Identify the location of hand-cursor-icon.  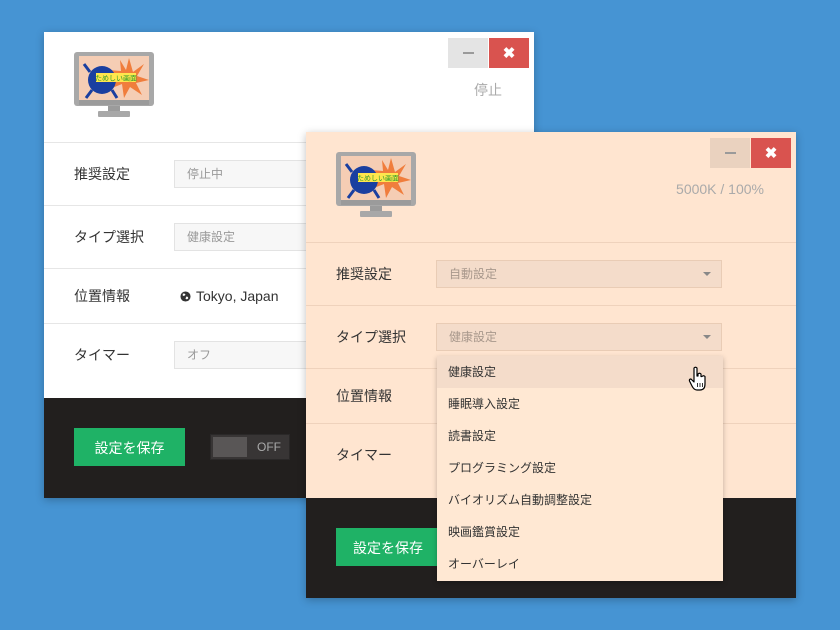
(697, 378).